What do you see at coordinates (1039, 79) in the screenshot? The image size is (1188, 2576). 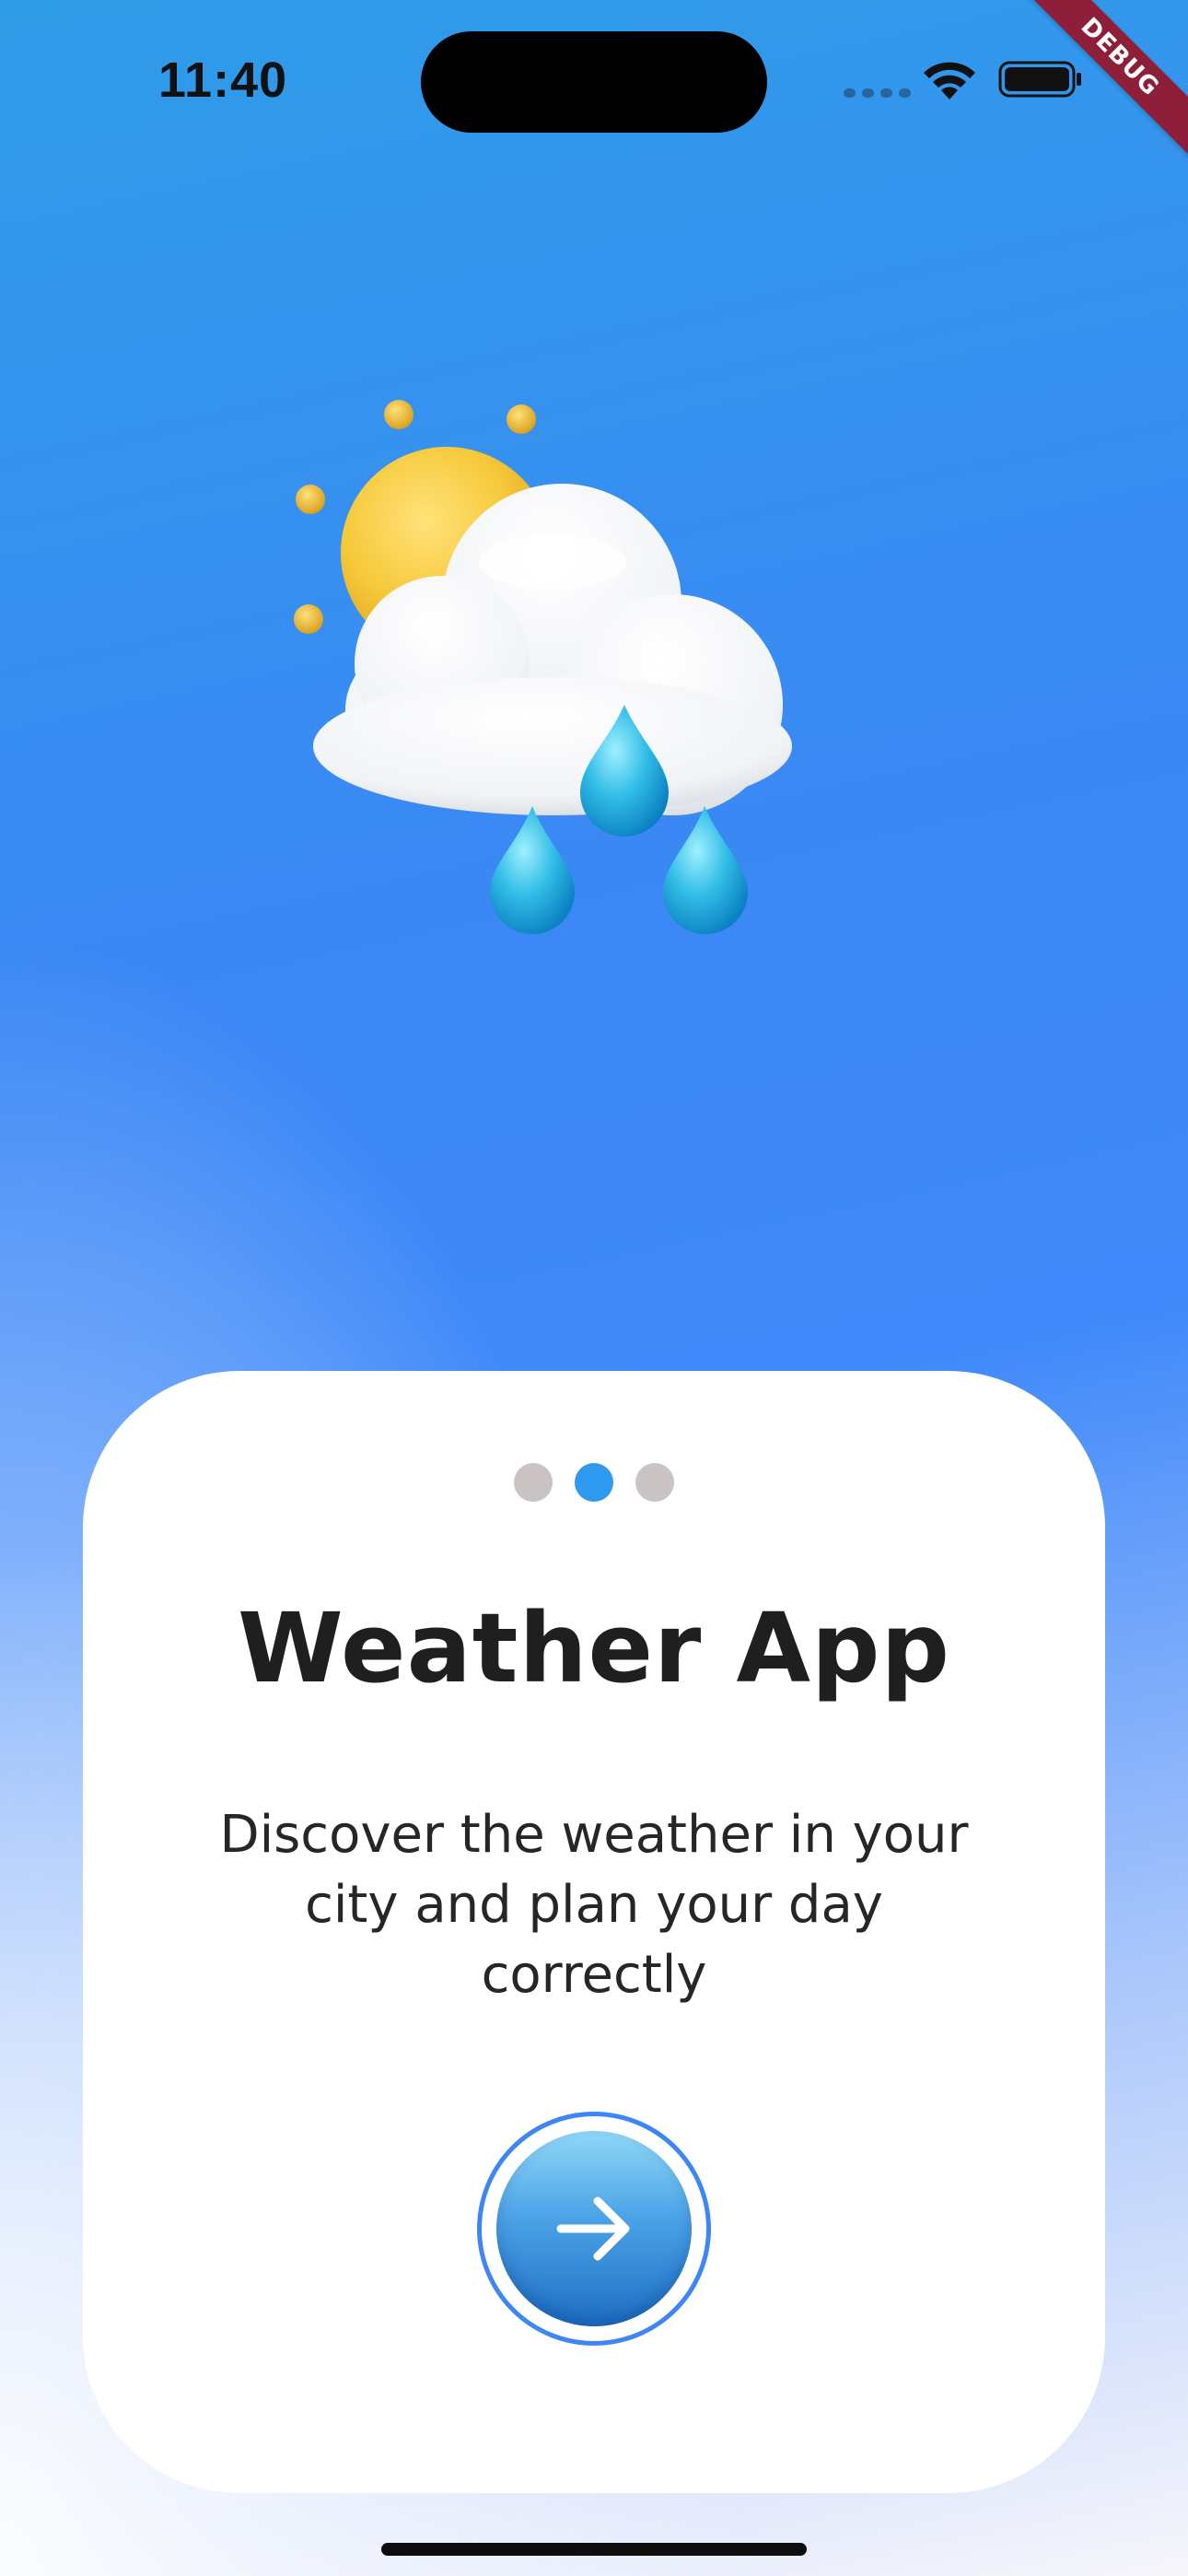 I see `battery-icon` at bounding box center [1039, 79].